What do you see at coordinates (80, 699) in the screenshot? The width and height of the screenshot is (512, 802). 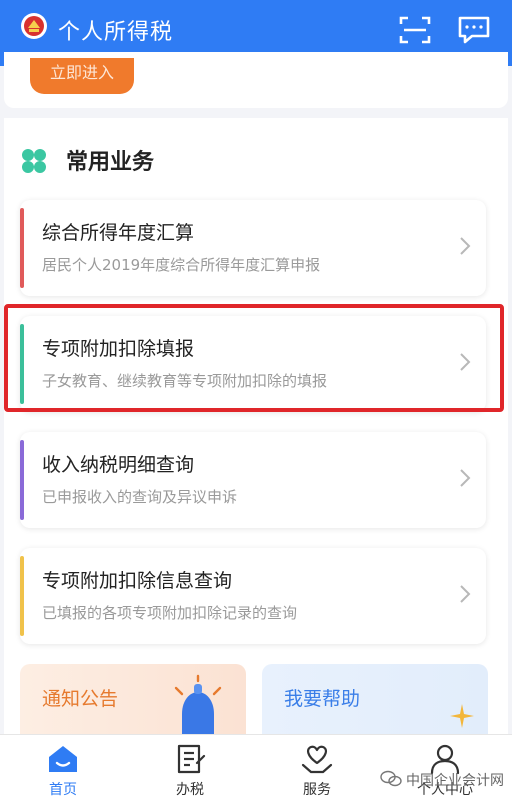 I see `notice-label: 通知公告` at bounding box center [80, 699].